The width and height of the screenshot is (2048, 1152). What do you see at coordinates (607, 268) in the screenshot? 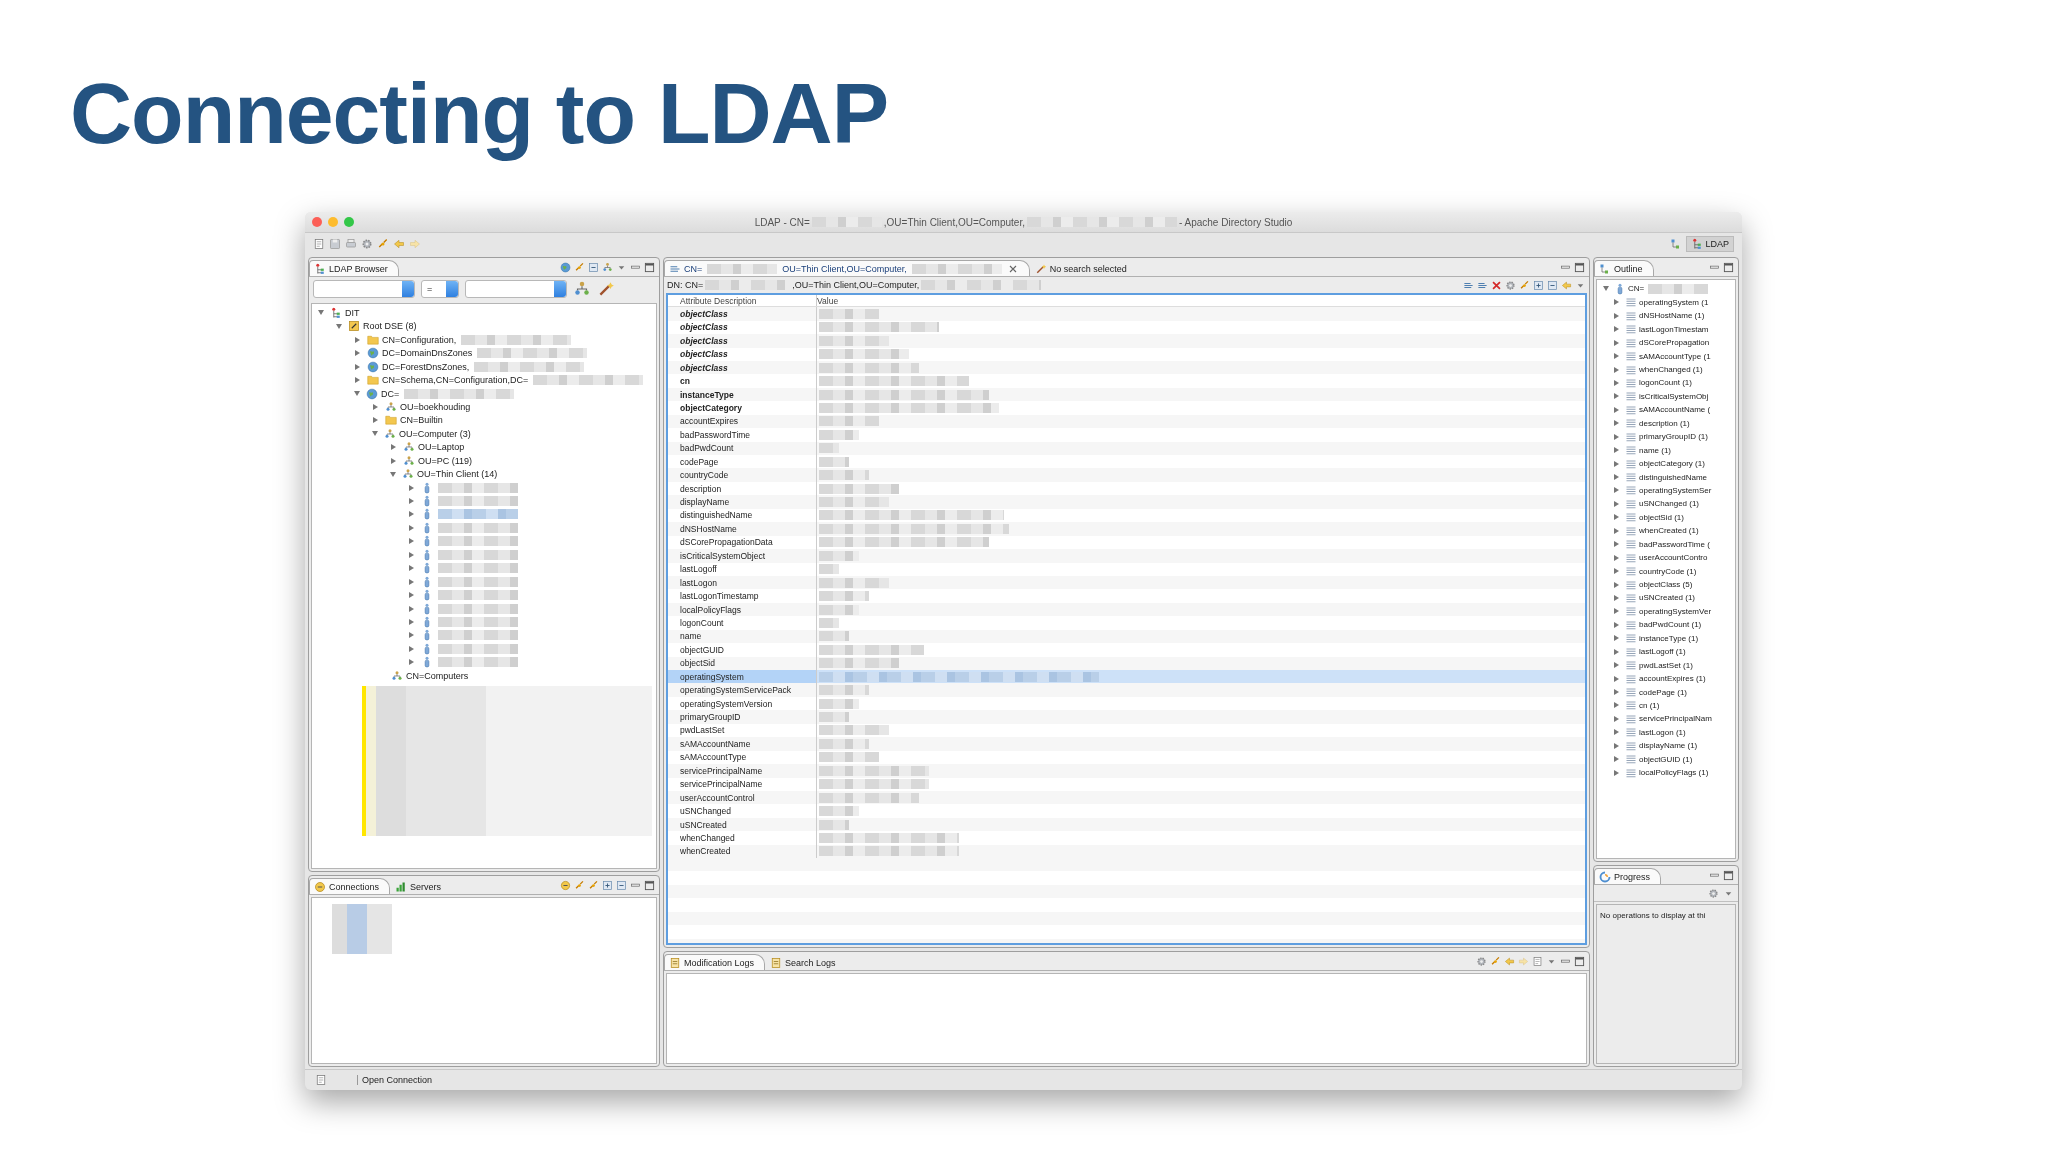
I see `hierarchy-icon` at bounding box center [607, 268].